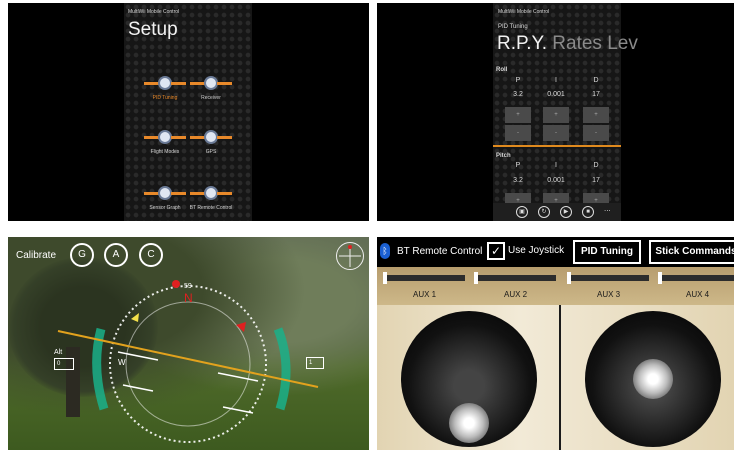  I want to click on pivot-rates: Rates, so click(577, 43).